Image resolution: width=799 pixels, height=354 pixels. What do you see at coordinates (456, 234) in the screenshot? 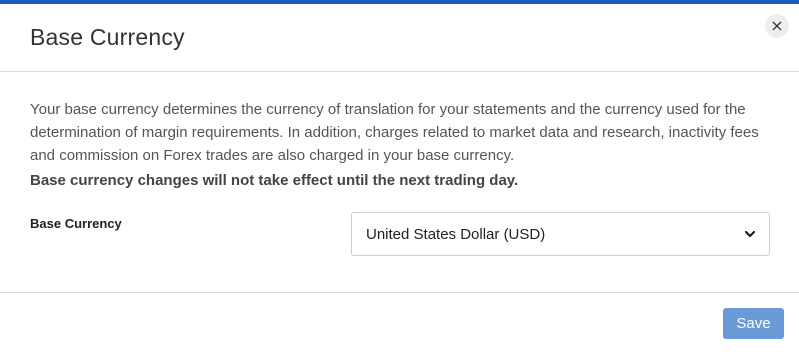
I see `selected-currency: United States Dollar (USD)` at bounding box center [456, 234].